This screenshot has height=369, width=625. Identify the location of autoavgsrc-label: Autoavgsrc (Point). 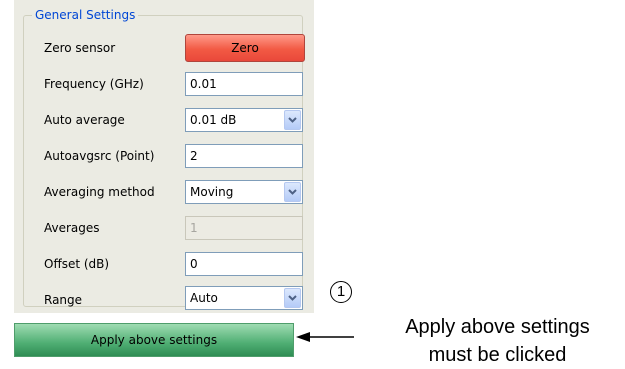
(99, 156).